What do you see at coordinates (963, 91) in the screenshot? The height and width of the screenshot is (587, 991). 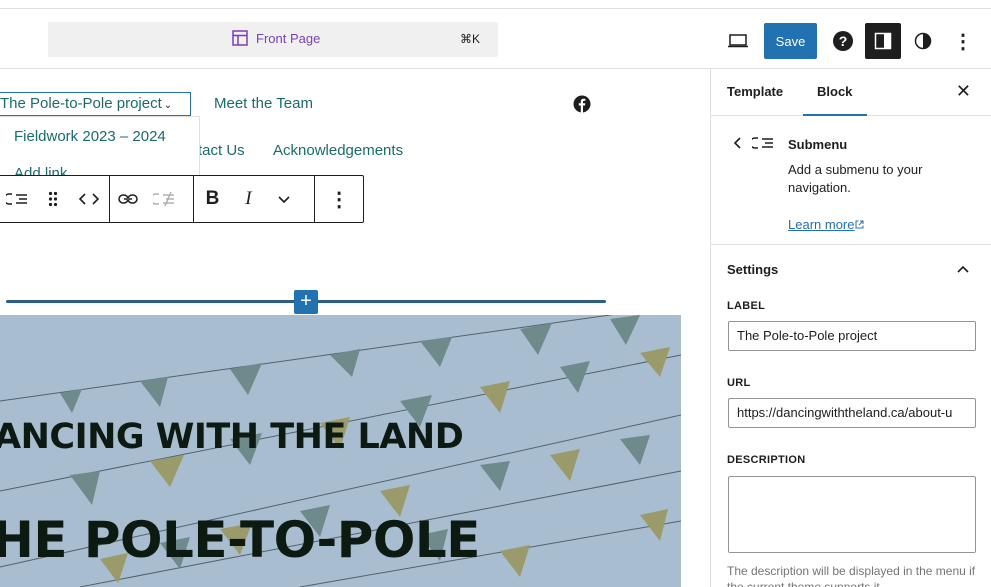 I see `close-icon: ✕` at bounding box center [963, 91].